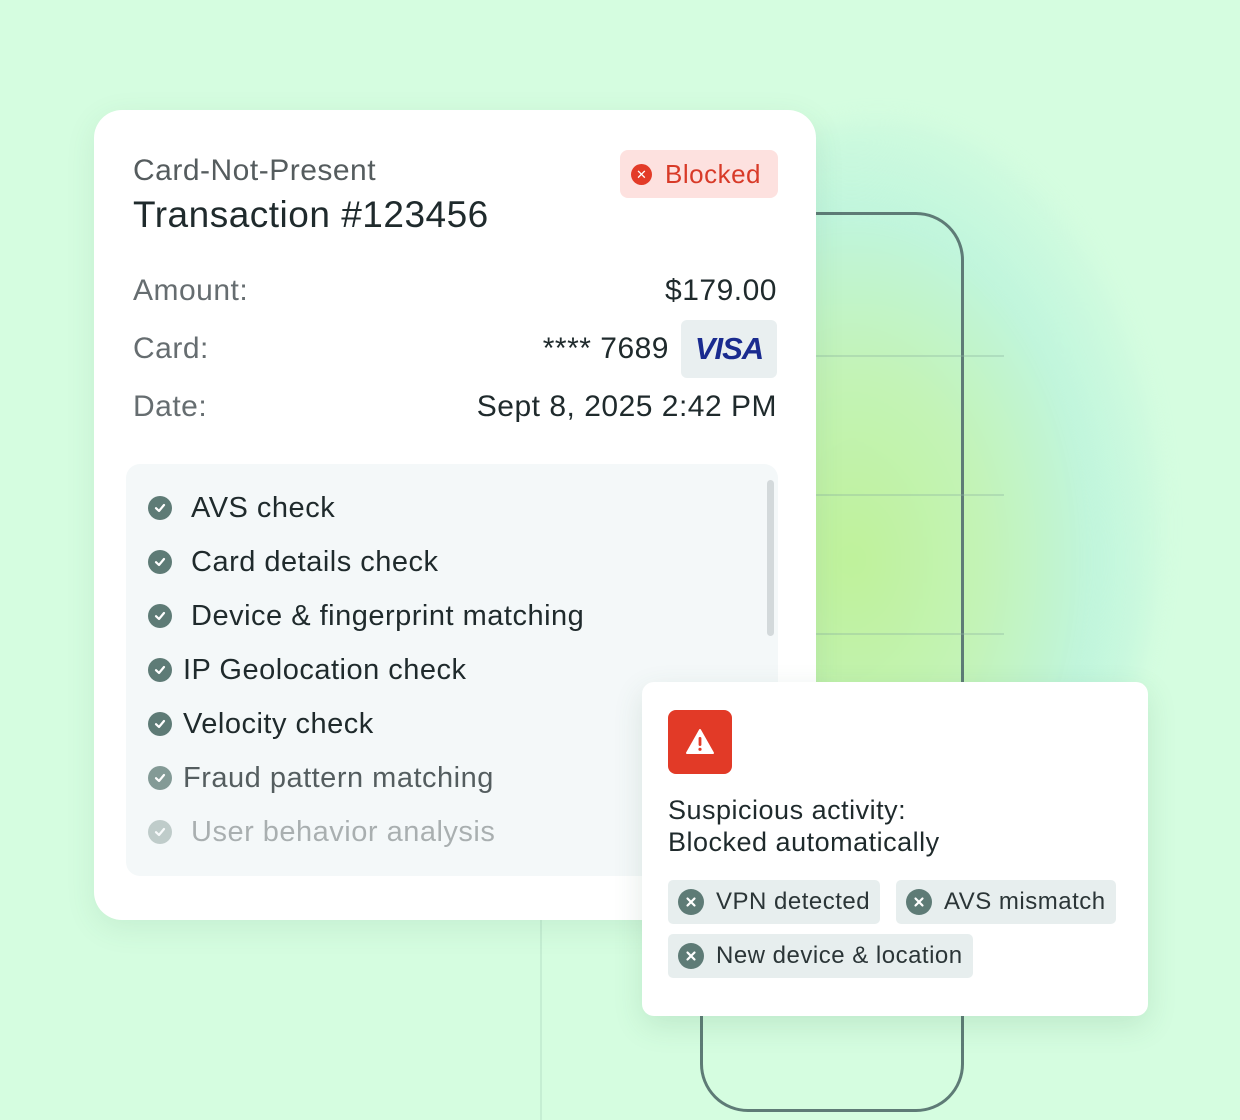 The height and width of the screenshot is (1120, 1240). Describe the element at coordinates (455, 407) in the screenshot. I see `date-row: Date: Sept 8, 2025 2:42 PM` at that location.